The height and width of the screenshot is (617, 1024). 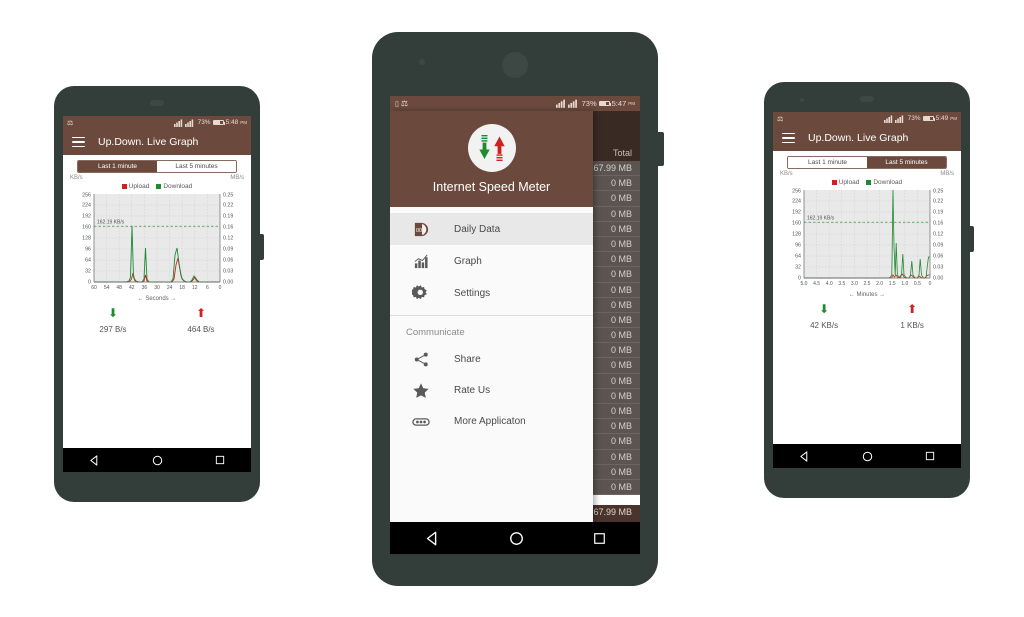 I want to click on range-toggle-right: Last 1 minute Last 5 minutes, so click(x=867, y=162).